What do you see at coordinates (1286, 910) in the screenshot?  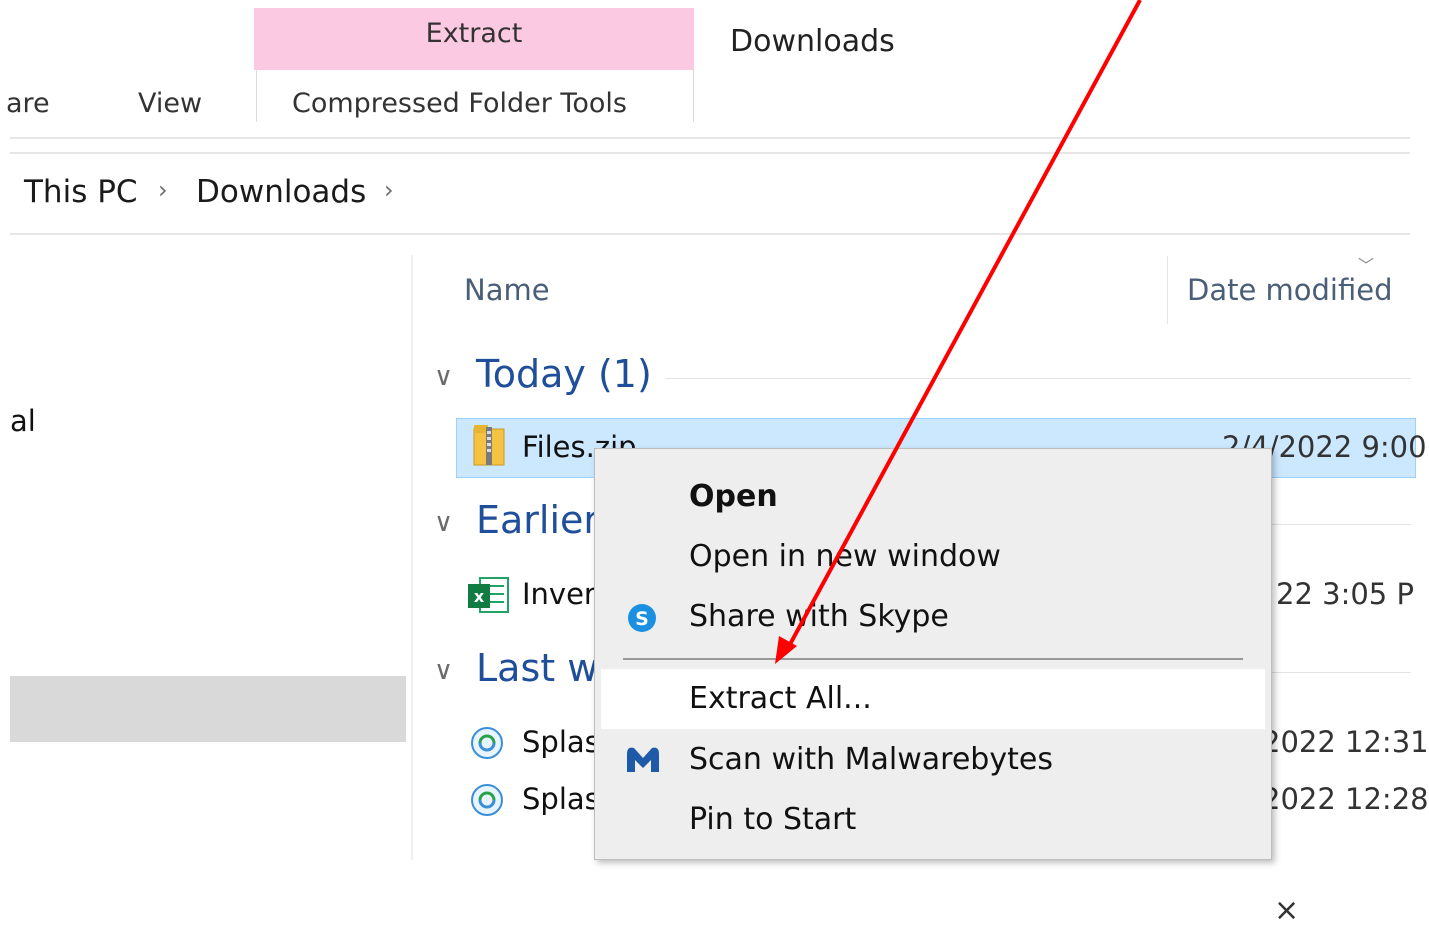 I see `close-icon: ×` at bounding box center [1286, 910].